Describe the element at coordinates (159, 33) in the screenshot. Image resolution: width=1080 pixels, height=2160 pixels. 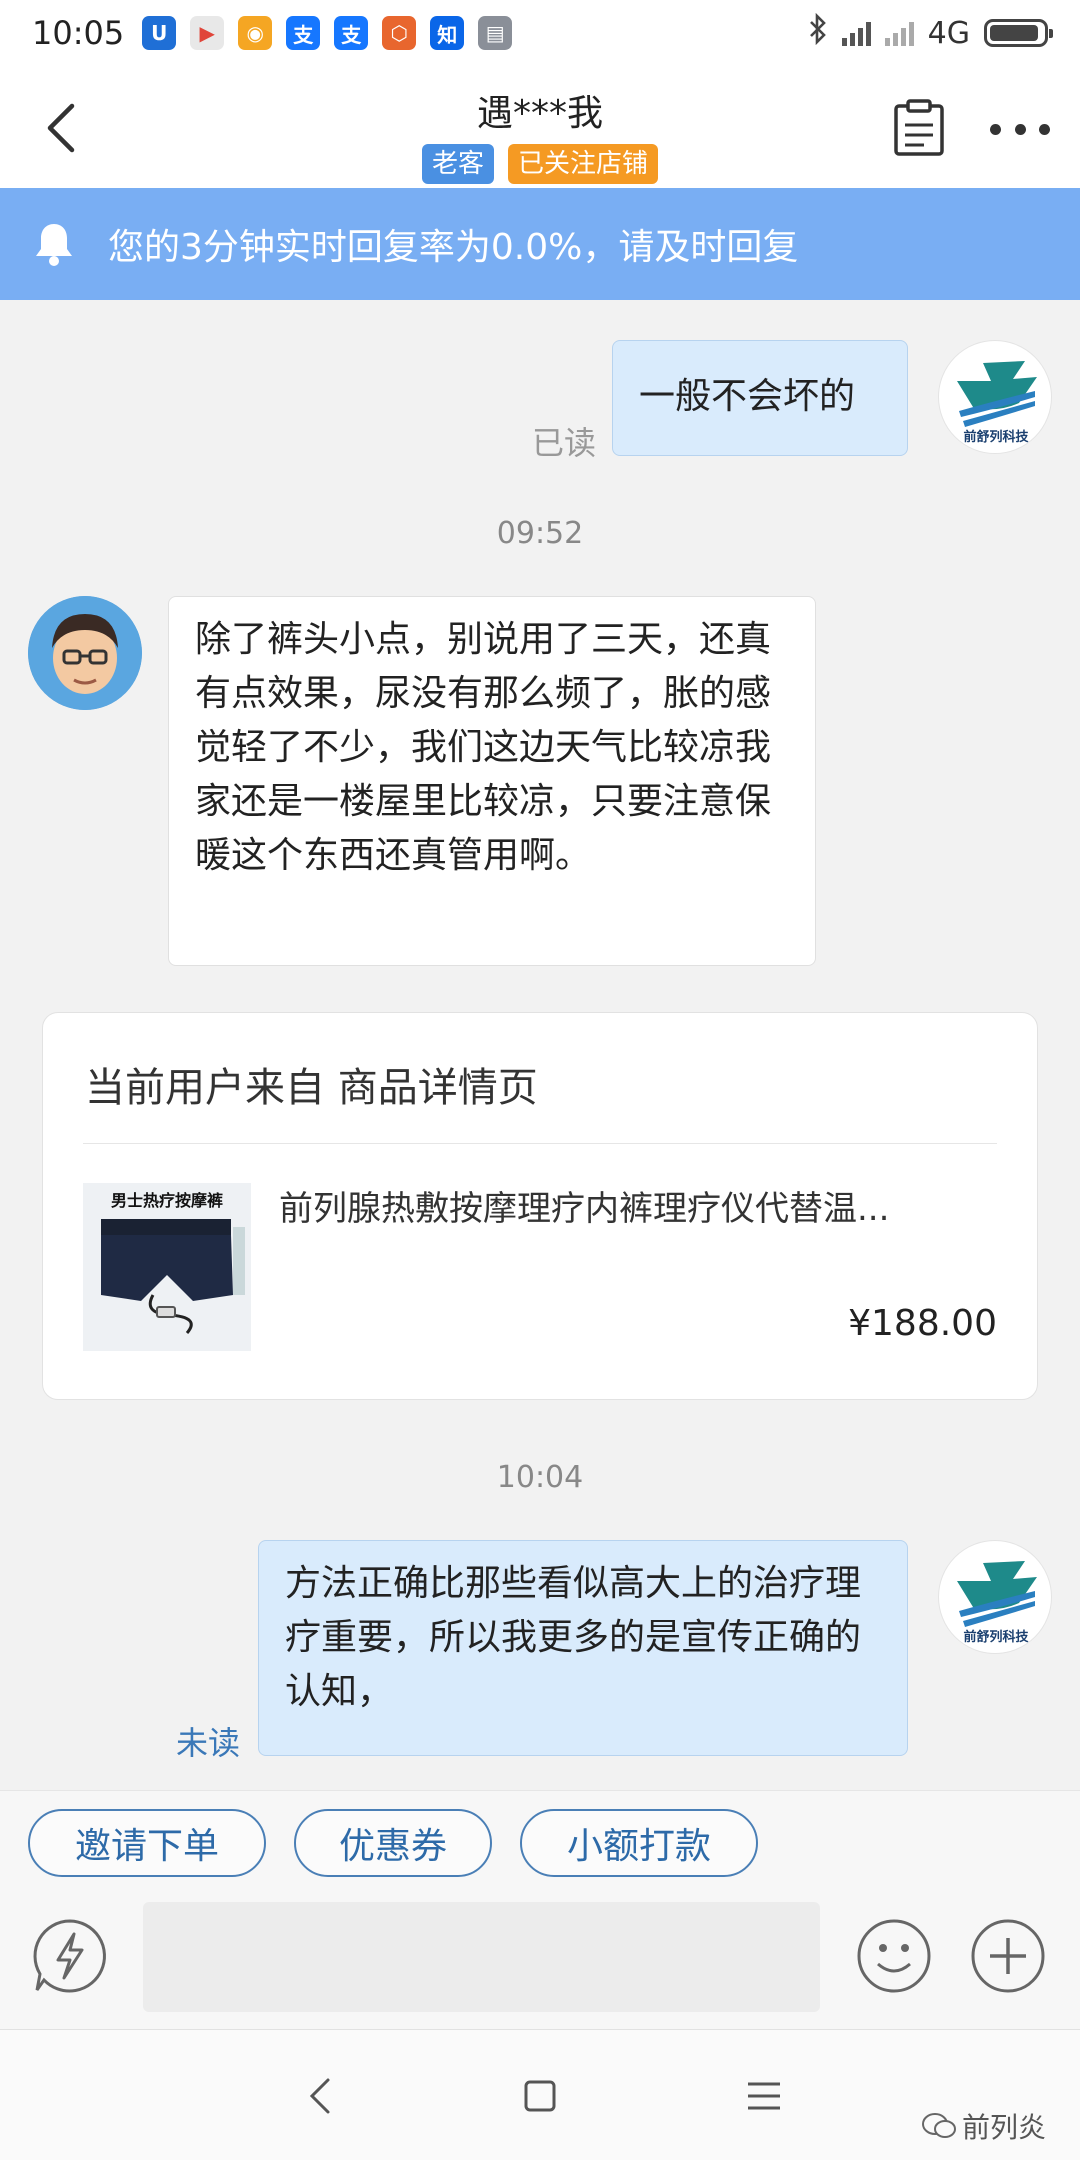
I see `u-app-icon: U` at that location.